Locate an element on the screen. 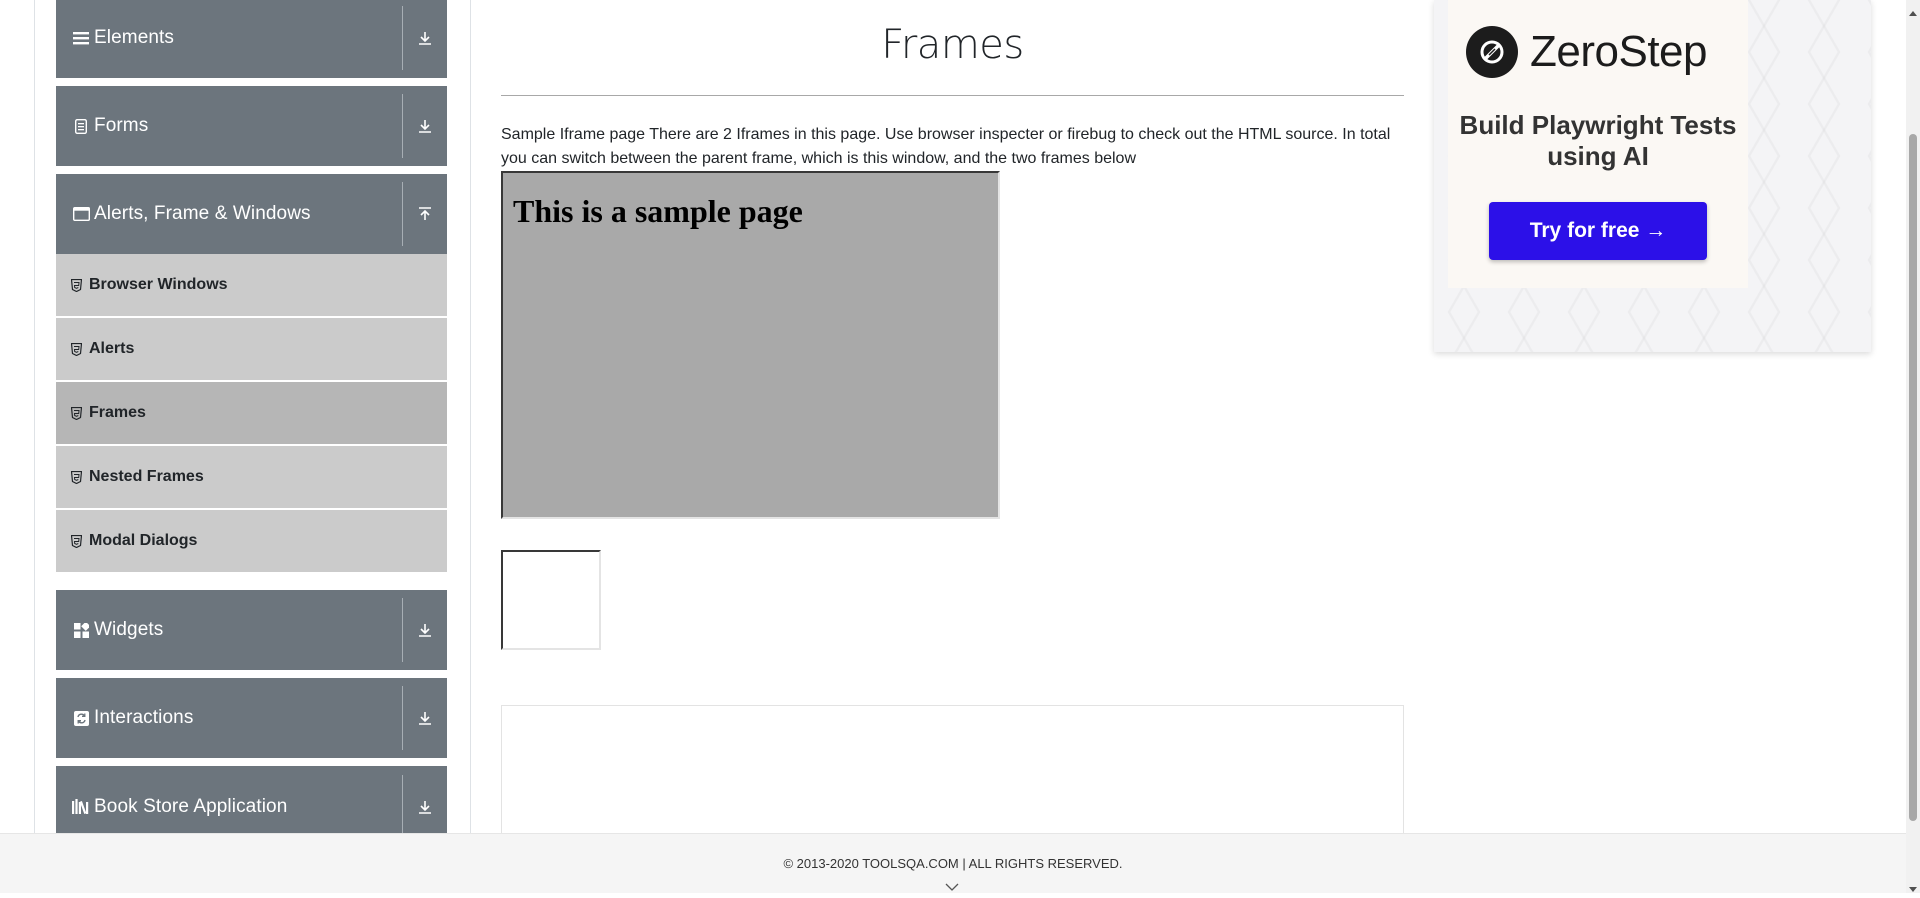  submenu-item-modal-dialogs: Modal Dialogs is located at coordinates (251, 541).